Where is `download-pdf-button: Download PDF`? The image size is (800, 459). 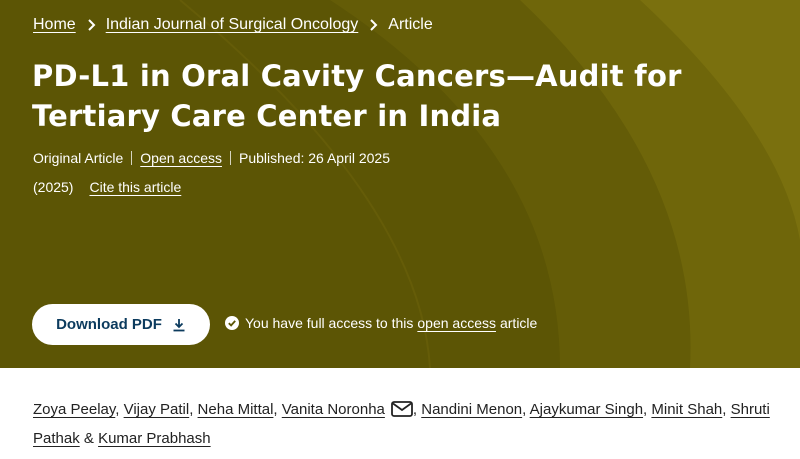 download-pdf-button: Download PDF is located at coordinates (121, 324).